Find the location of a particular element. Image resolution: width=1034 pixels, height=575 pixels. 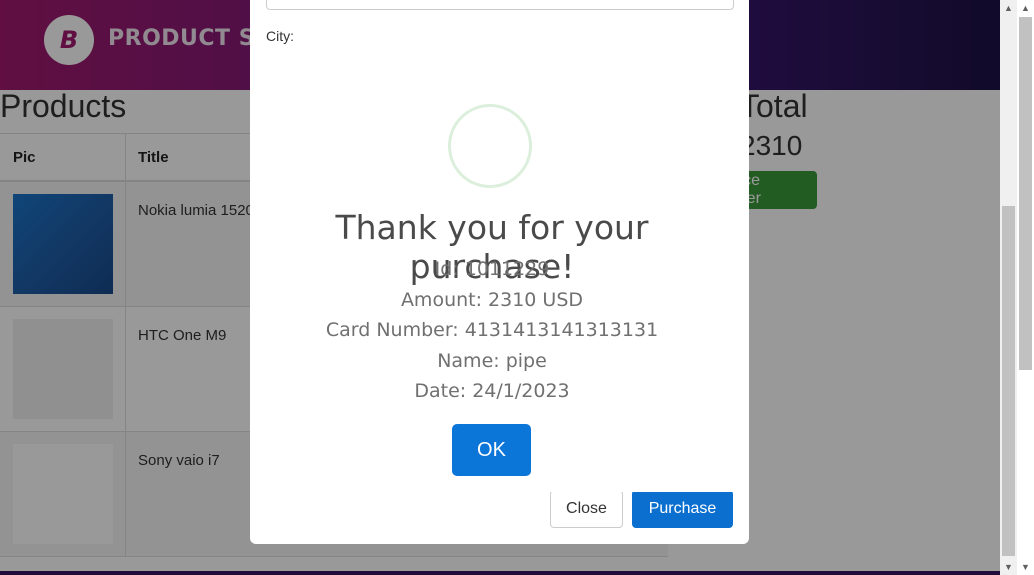

modal-scrollbar: ▲ ▼ is located at coordinates (1008, 287).